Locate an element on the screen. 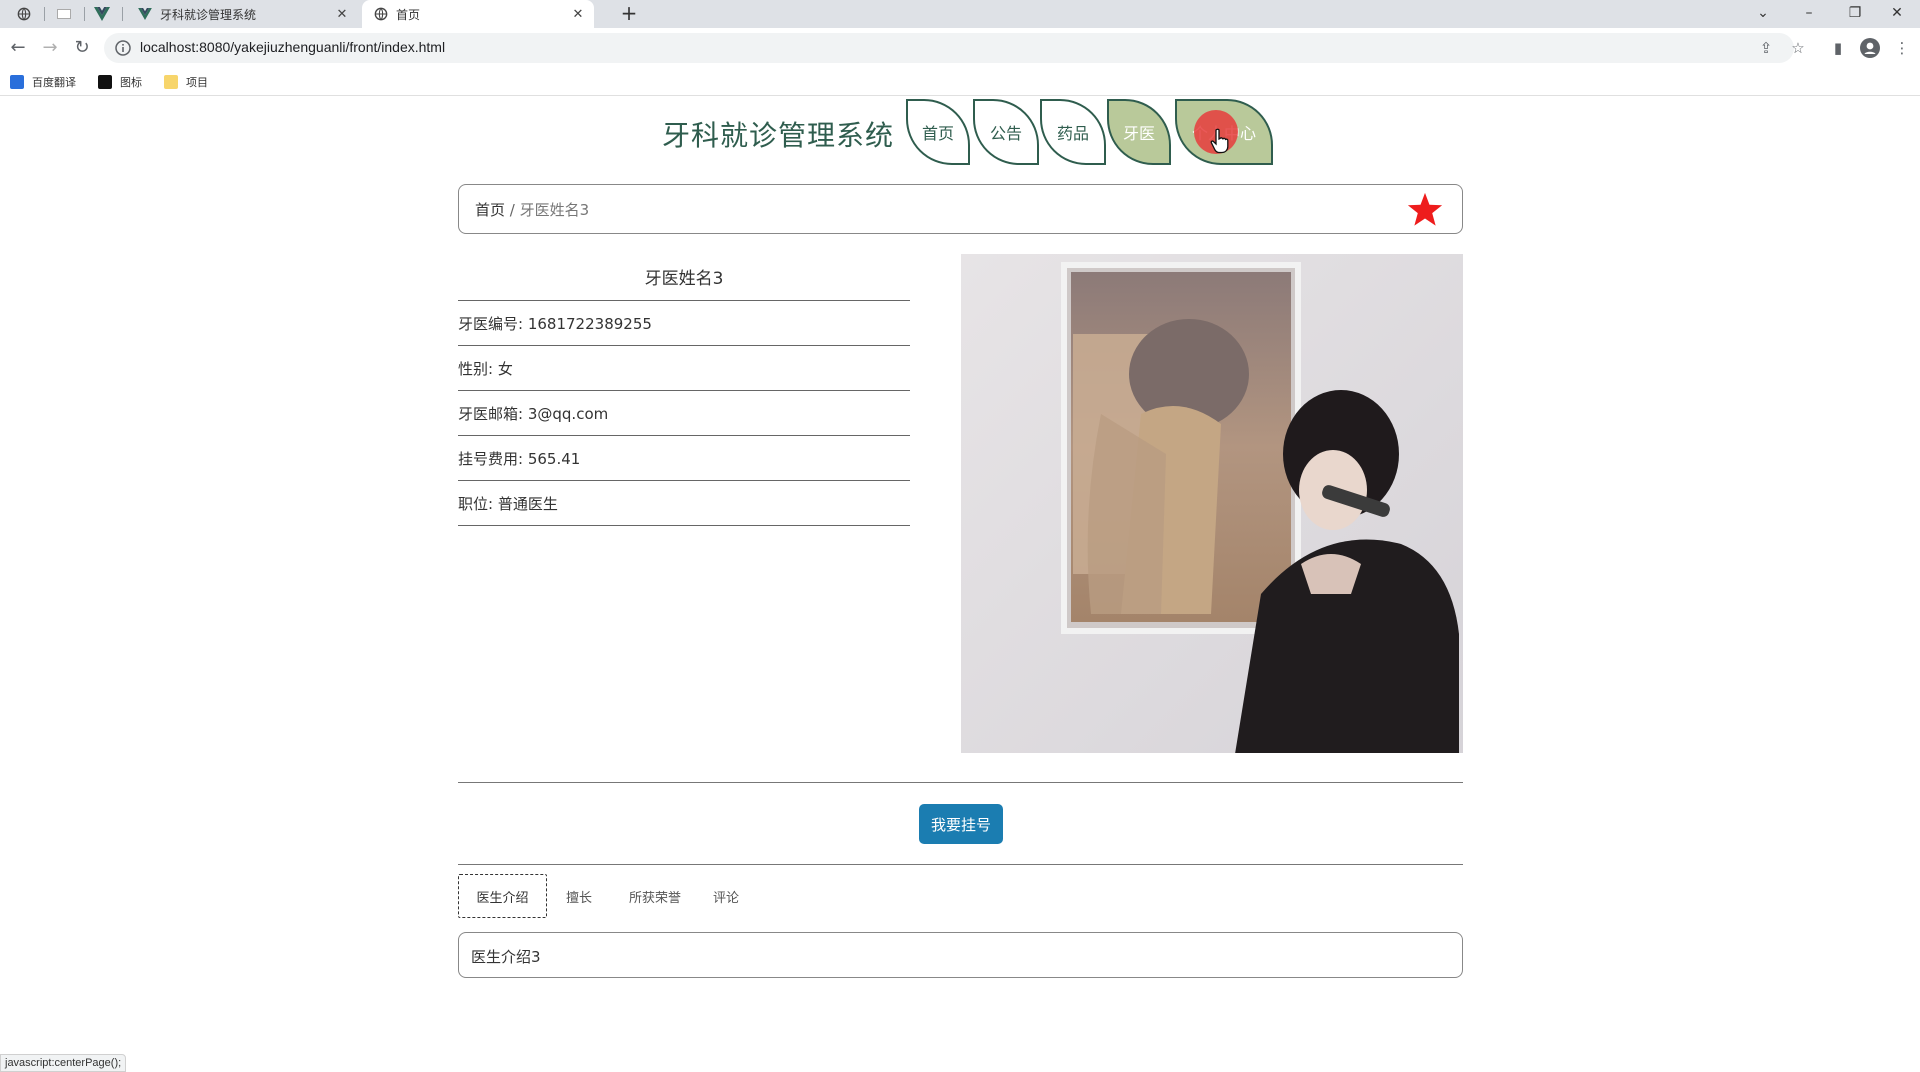  profile-avatar-icon is located at coordinates (1870, 48).